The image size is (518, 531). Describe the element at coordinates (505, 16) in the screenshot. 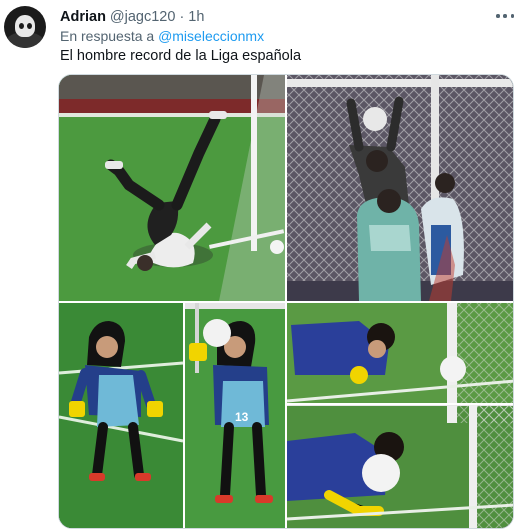

I see `more-horizontal-icon` at that location.